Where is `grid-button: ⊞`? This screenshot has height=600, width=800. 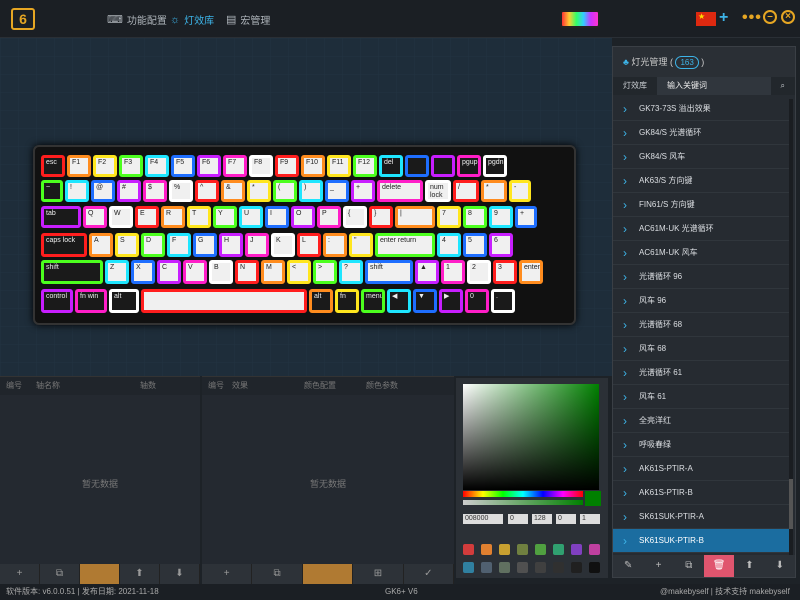
grid-button: ⊞ is located at coordinates (378, 574).